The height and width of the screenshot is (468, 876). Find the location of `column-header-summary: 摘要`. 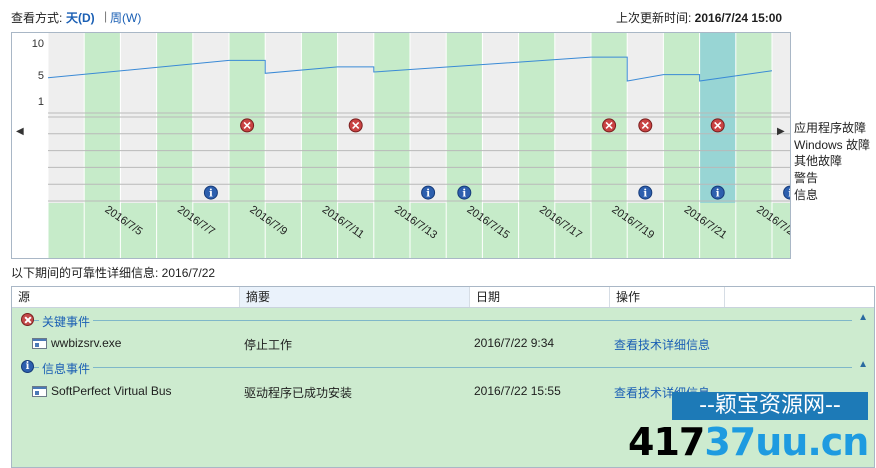

column-header-summary: 摘要 is located at coordinates (355, 297).